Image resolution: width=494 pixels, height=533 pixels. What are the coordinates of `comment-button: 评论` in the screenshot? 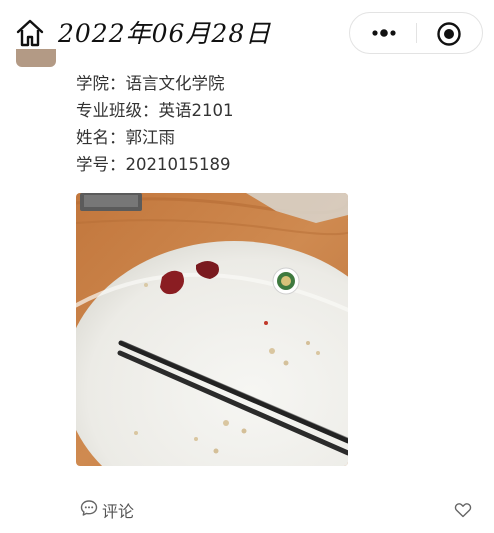 It's located at (107, 510).